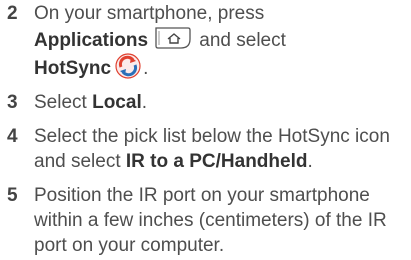 Image resolution: width=411 pixels, height=260 pixels. What do you see at coordinates (12, 195) in the screenshot?
I see `step-number: 5` at bounding box center [12, 195].